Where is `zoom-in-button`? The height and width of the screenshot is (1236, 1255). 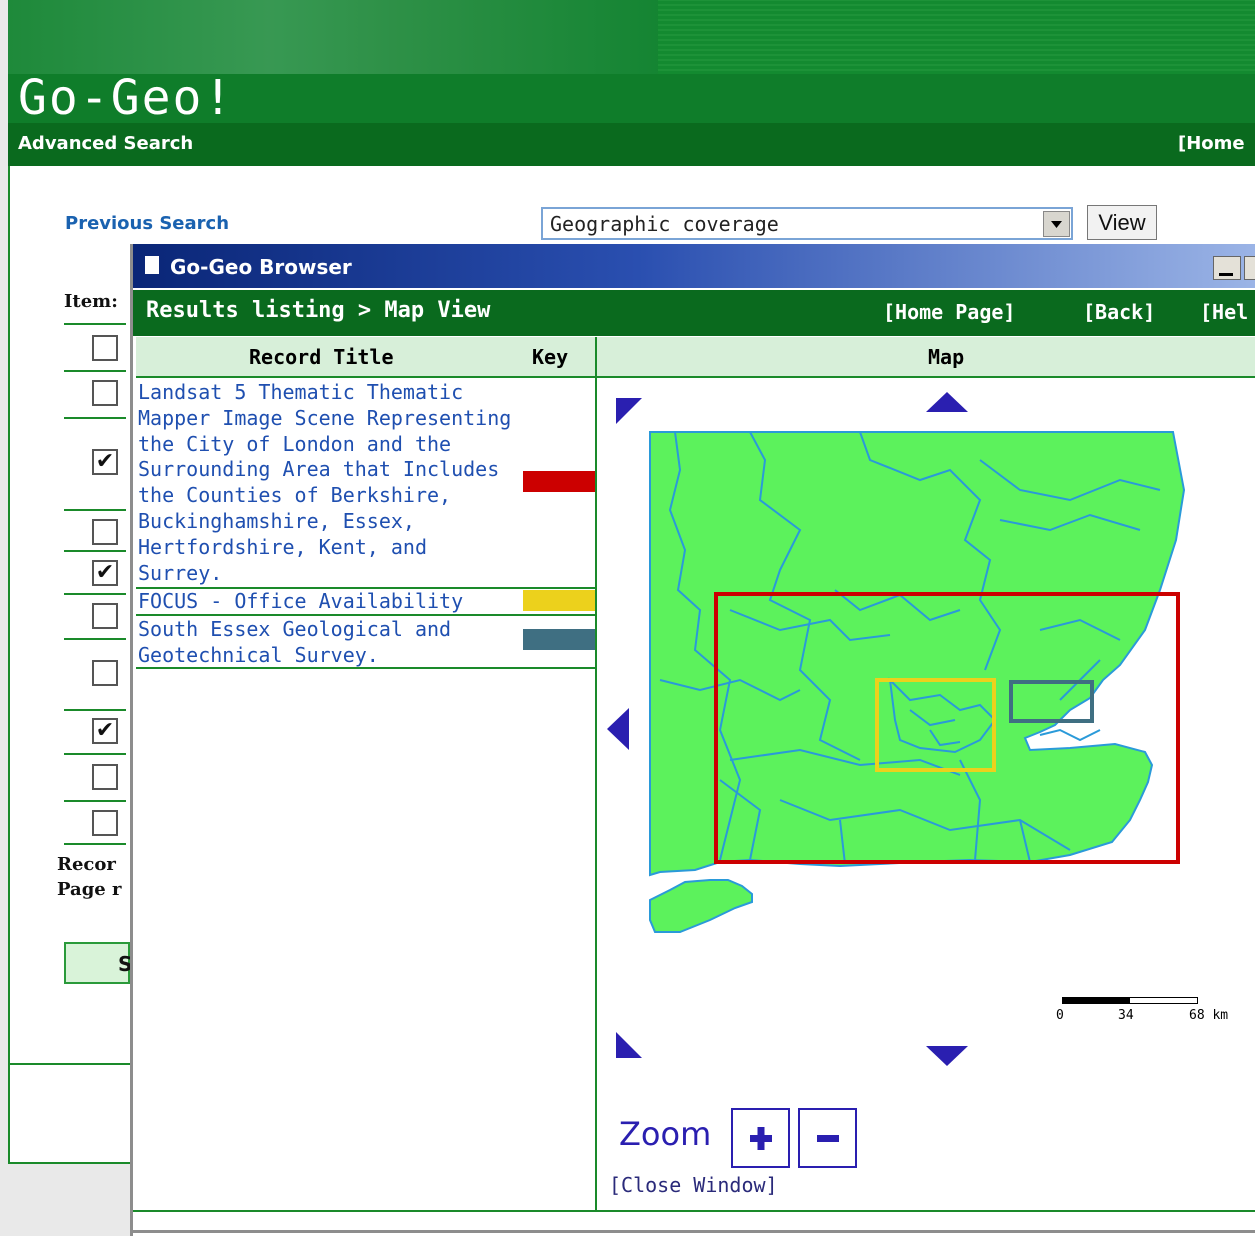
zoom-in-button is located at coordinates (760, 1138).